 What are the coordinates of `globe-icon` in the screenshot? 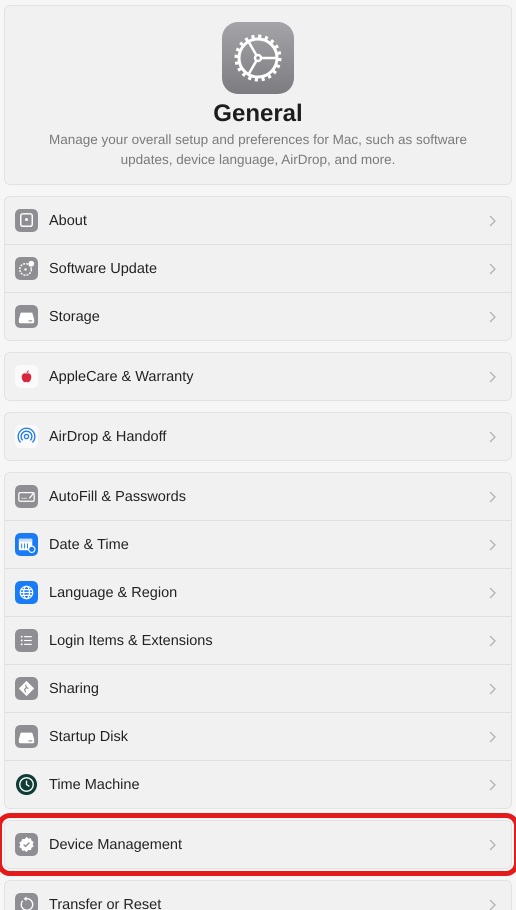 It's located at (26, 592).